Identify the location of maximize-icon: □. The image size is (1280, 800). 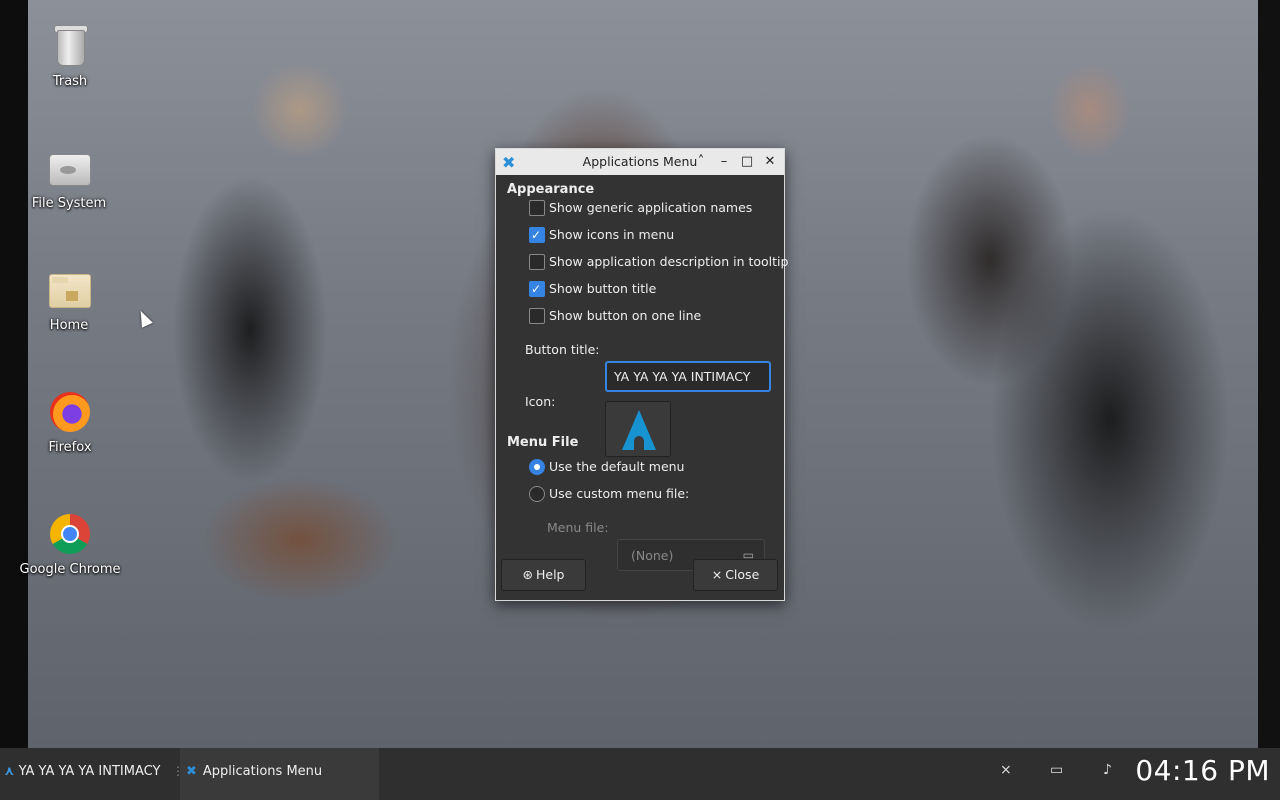
(747, 161).